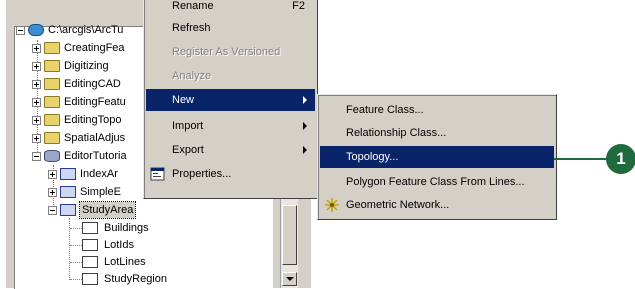 The image size is (635, 289). I want to click on tree-node-label: Buildings, so click(126, 228).